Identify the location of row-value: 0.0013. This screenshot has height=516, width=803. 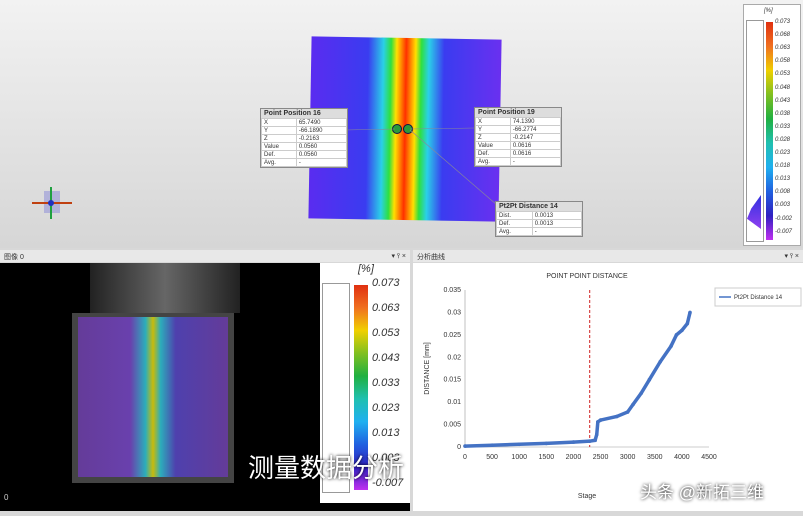
(557, 215).